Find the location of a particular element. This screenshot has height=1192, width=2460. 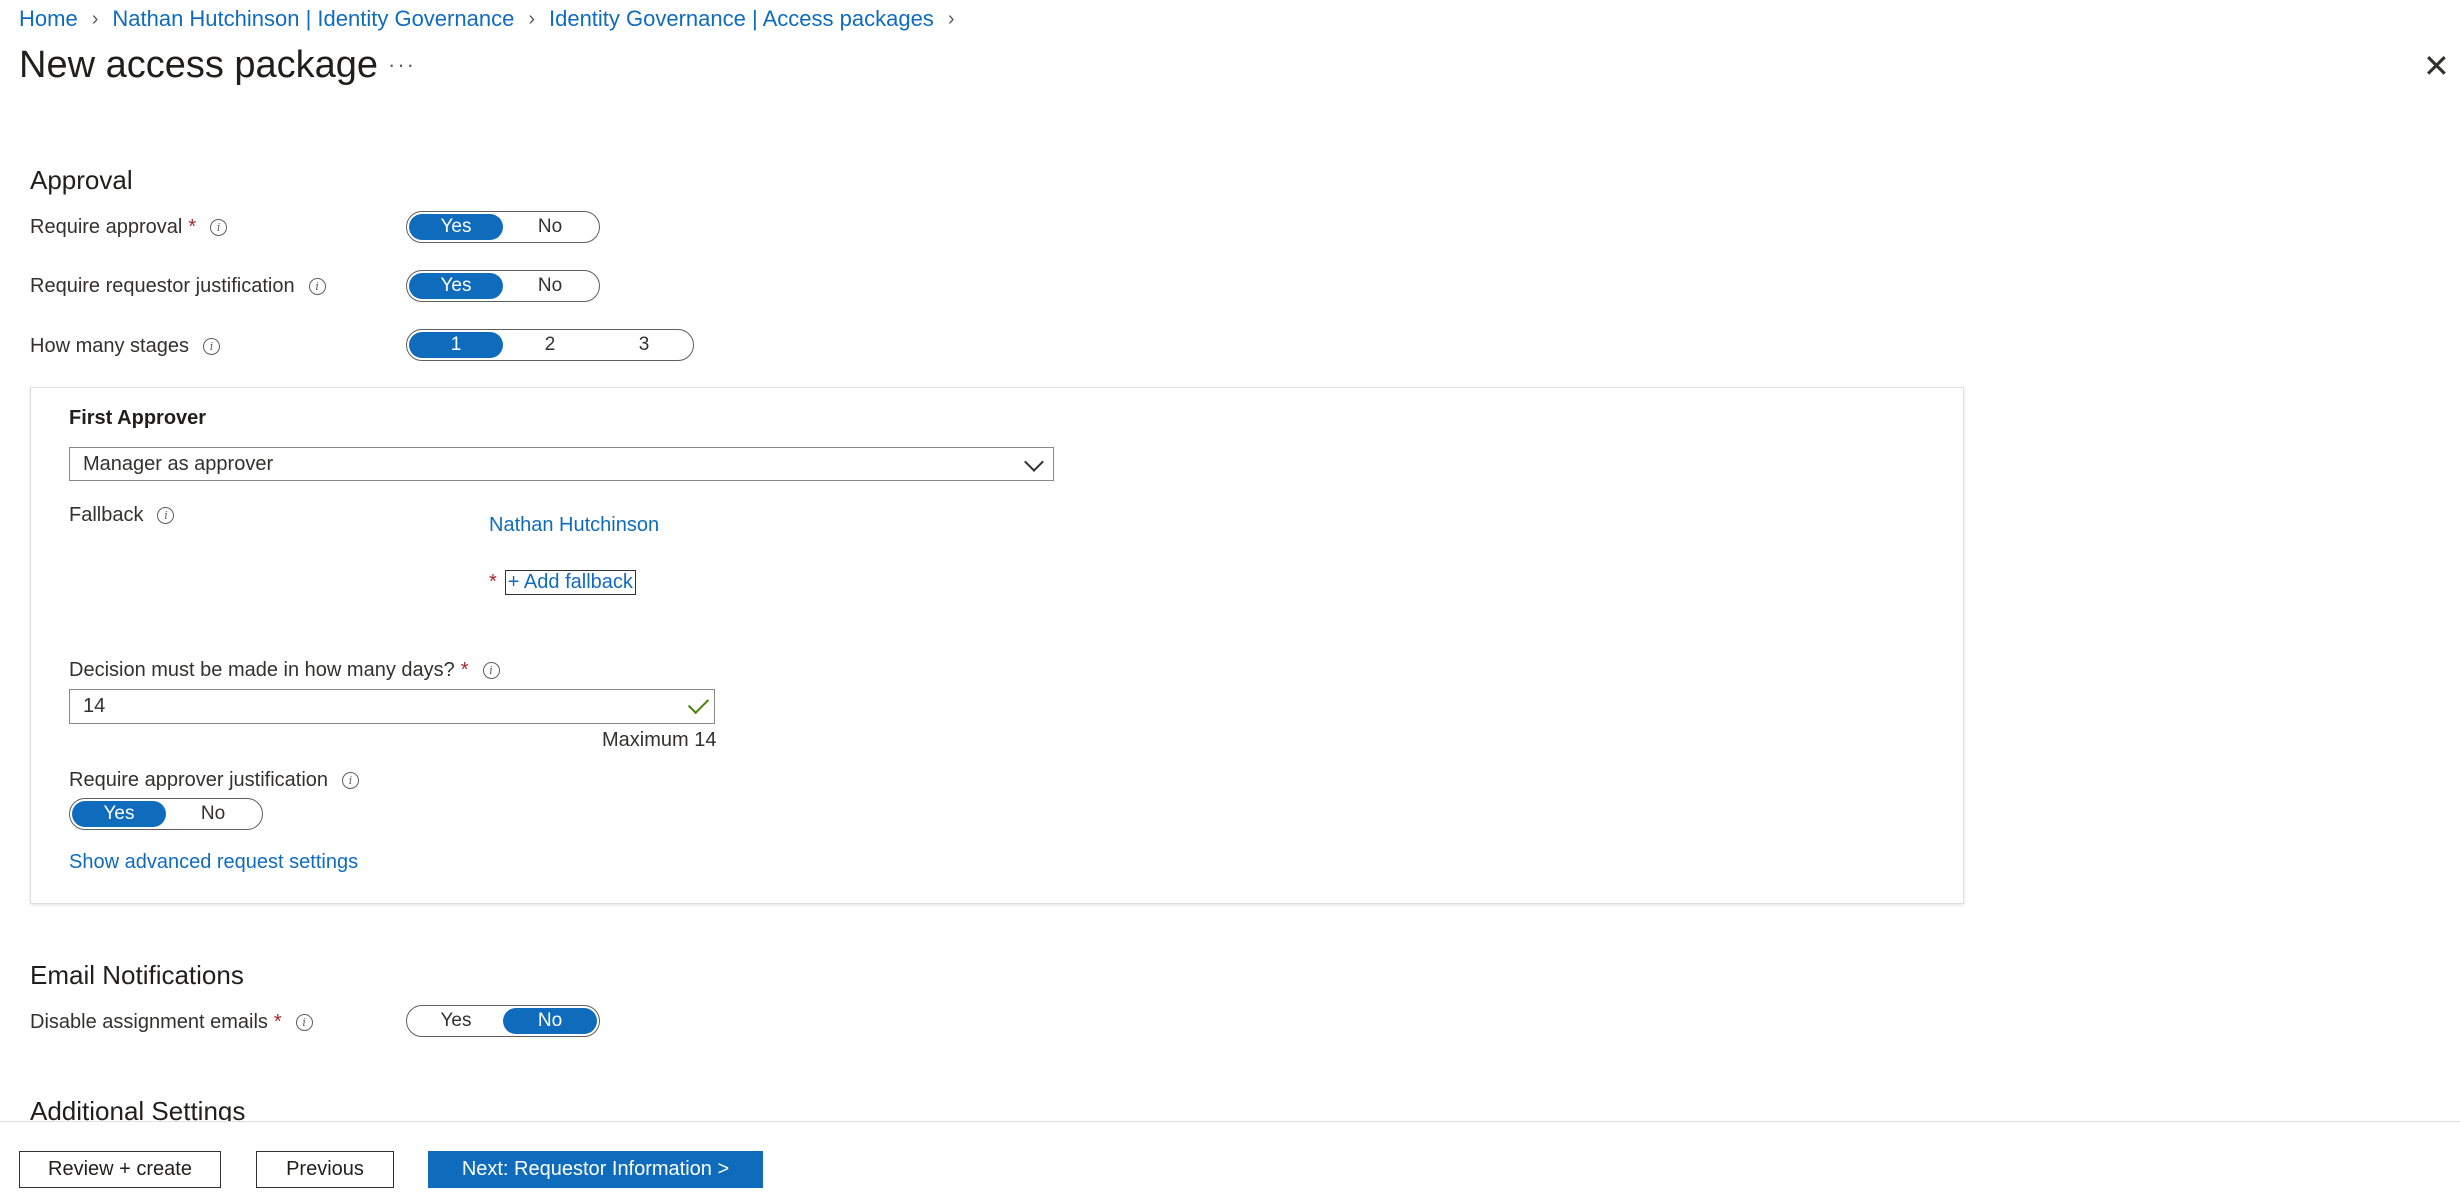

approver-justification-no: No is located at coordinates (213, 814).